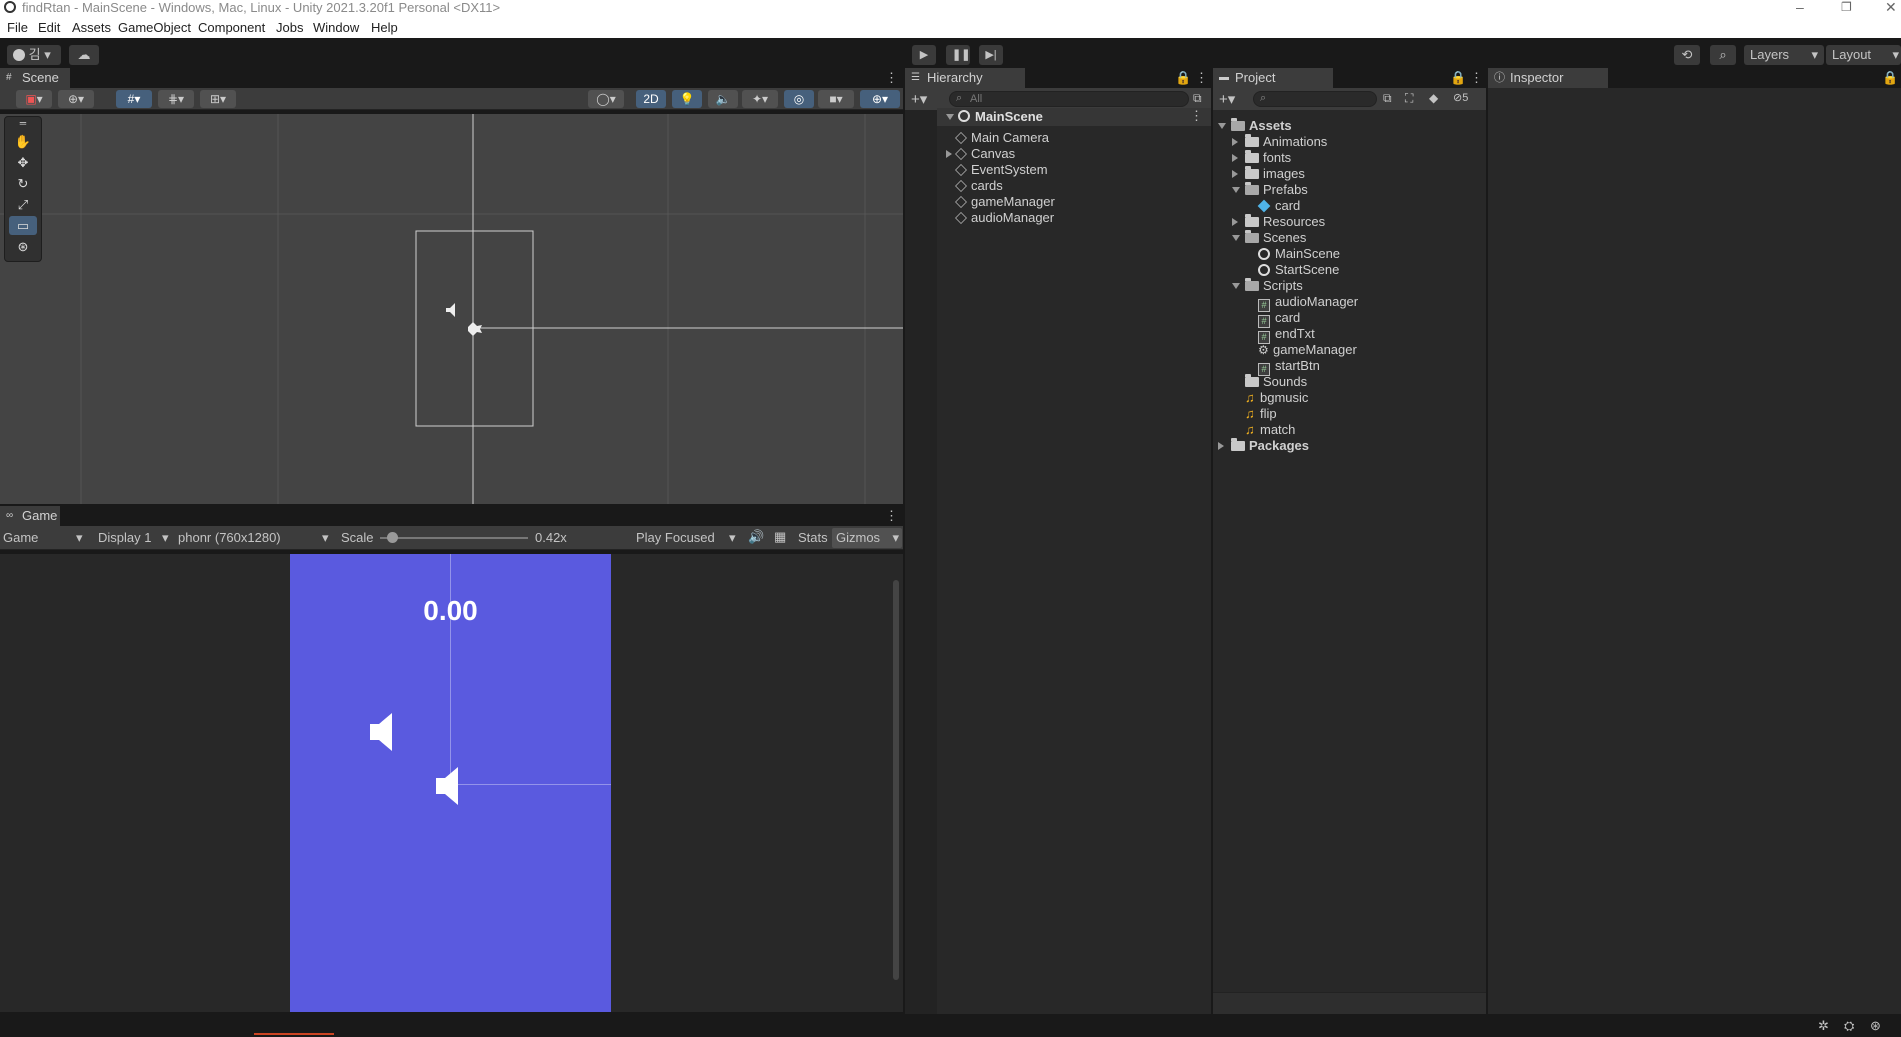 The height and width of the screenshot is (1037, 1901). I want to click on menu-component: Component, so click(231, 27).